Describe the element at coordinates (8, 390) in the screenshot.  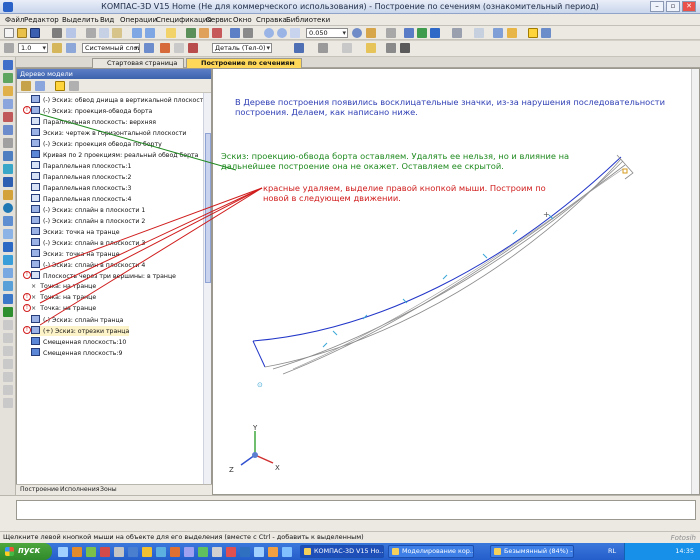
I see `bom-icon` at that location.